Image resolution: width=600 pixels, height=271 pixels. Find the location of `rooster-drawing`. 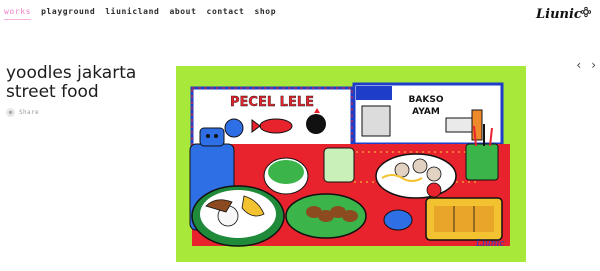

rooster-drawing is located at coordinates (316, 124).